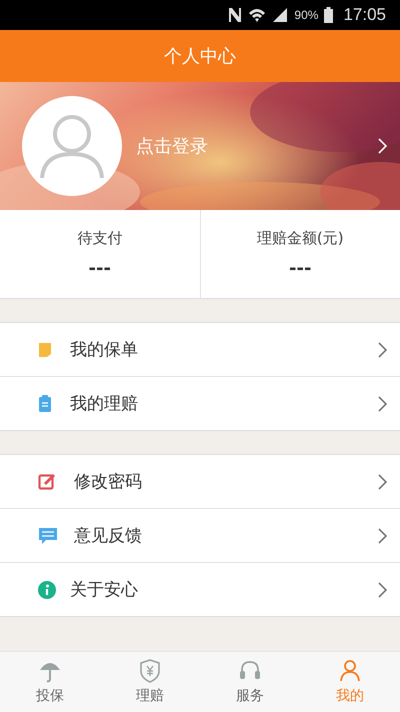 The width and height of the screenshot is (400, 712). Describe the element at coordinates (200, 589) in the screenshot. I see `menu-item: 关于安心` at that location.